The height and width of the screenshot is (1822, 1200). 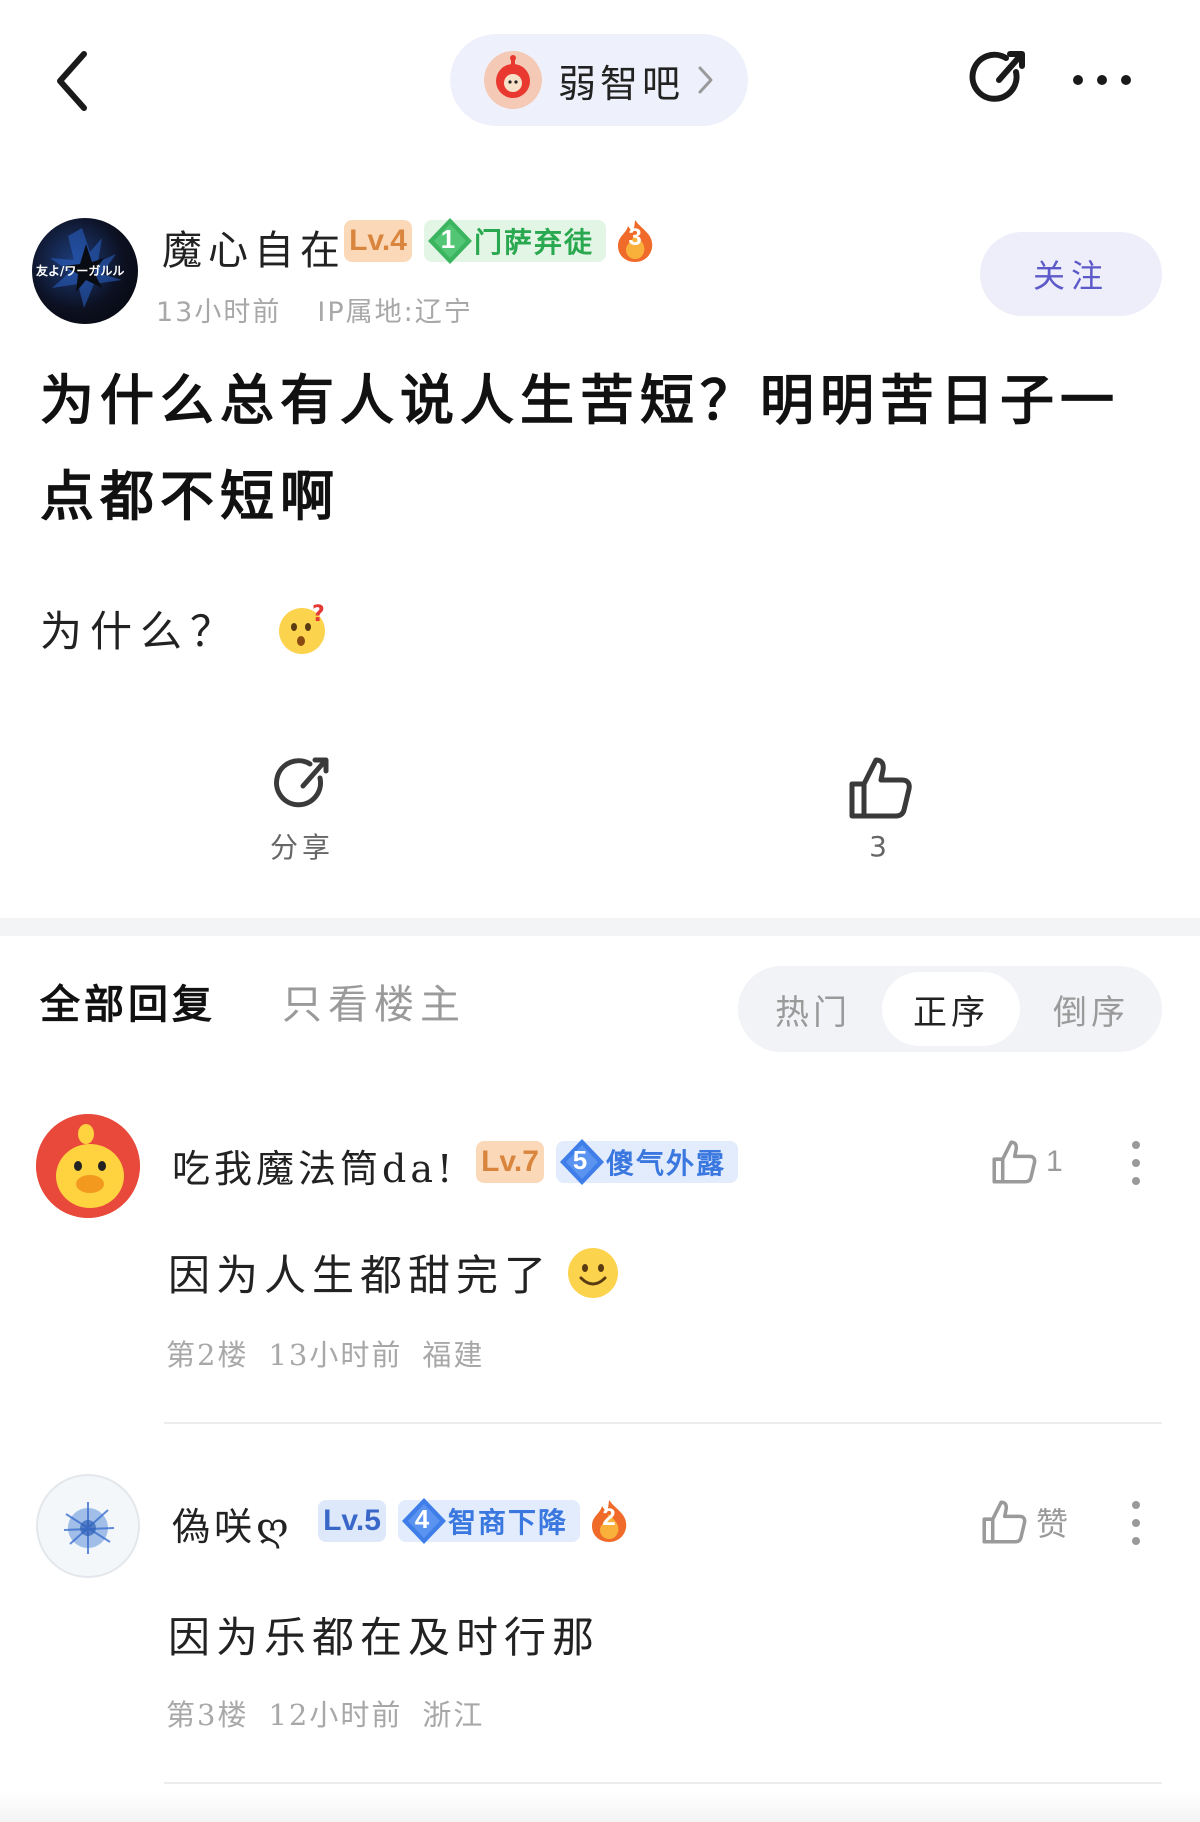 I want to click on comment-floor: 第3楼, so click(x=207, y=1715).